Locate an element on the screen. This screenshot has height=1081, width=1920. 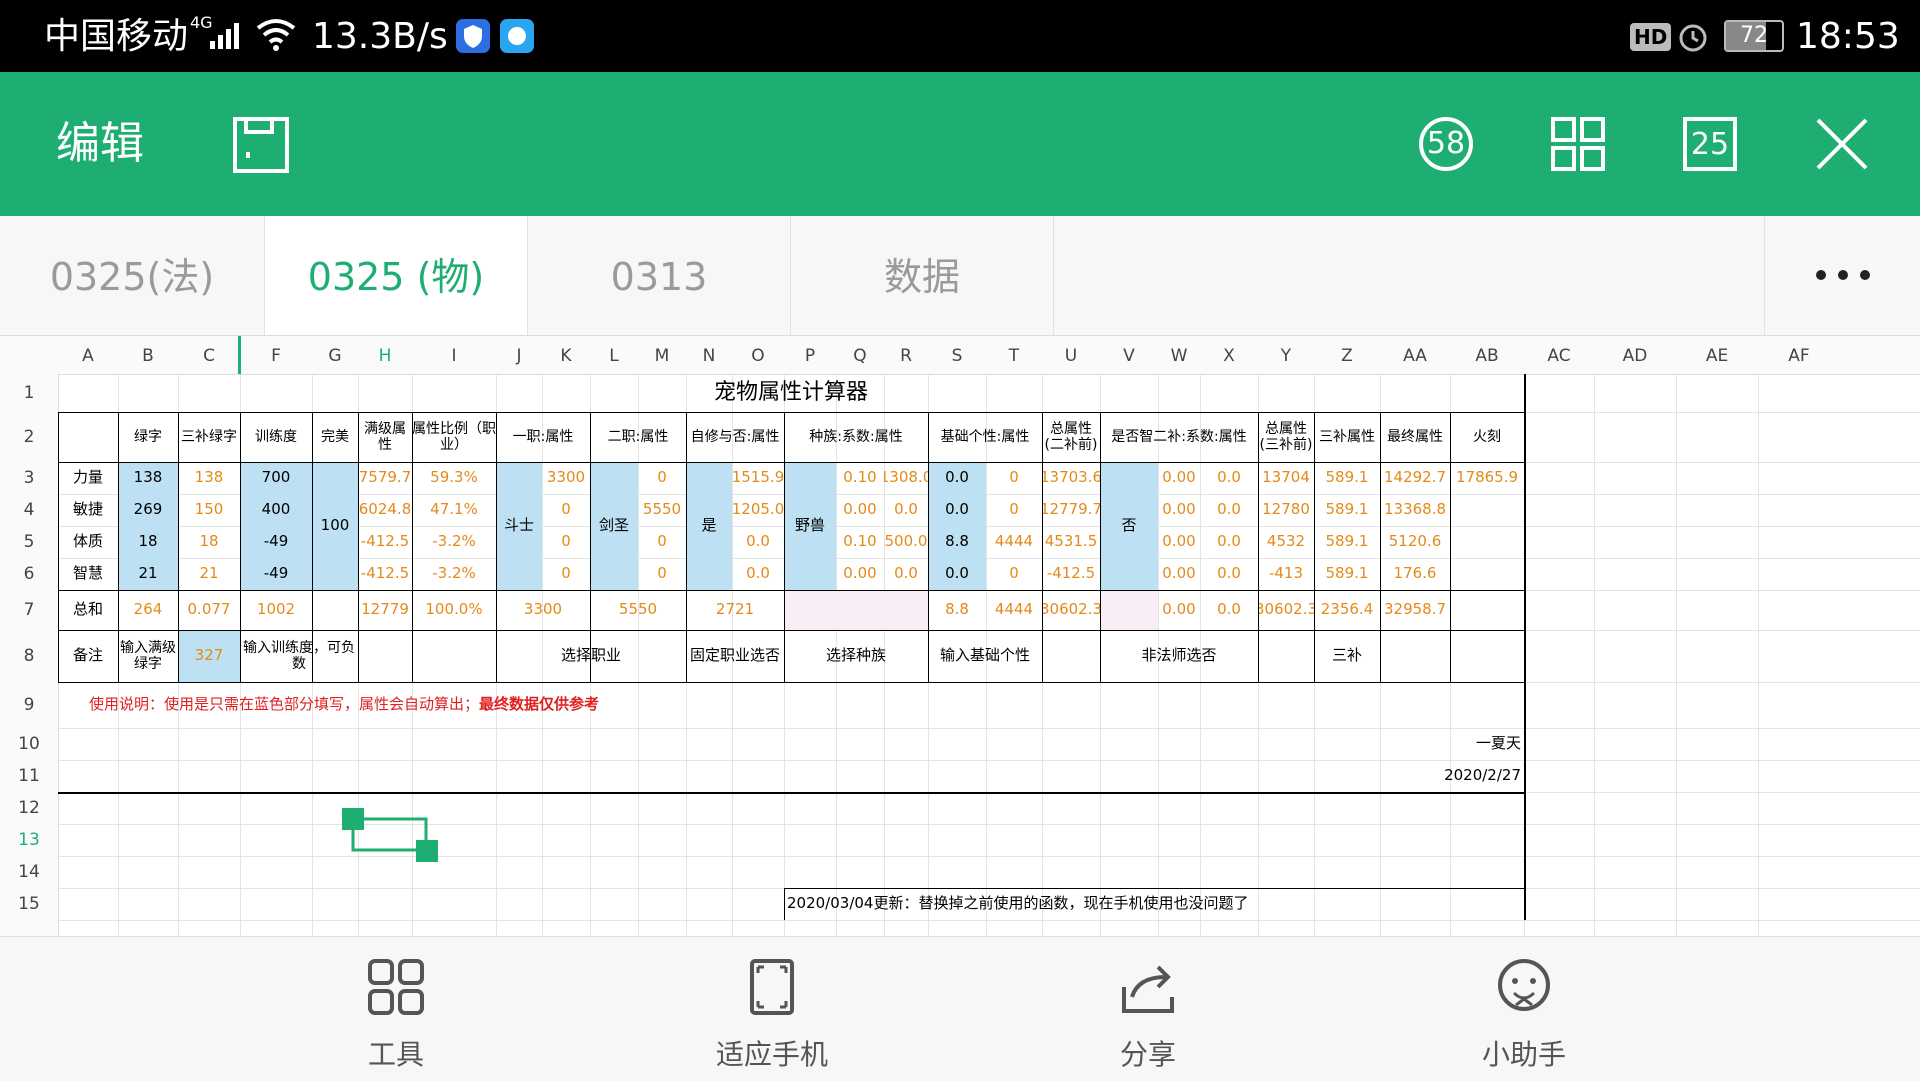
tab-0325-fa: 0325(法) is located at coordinates (132, 275).